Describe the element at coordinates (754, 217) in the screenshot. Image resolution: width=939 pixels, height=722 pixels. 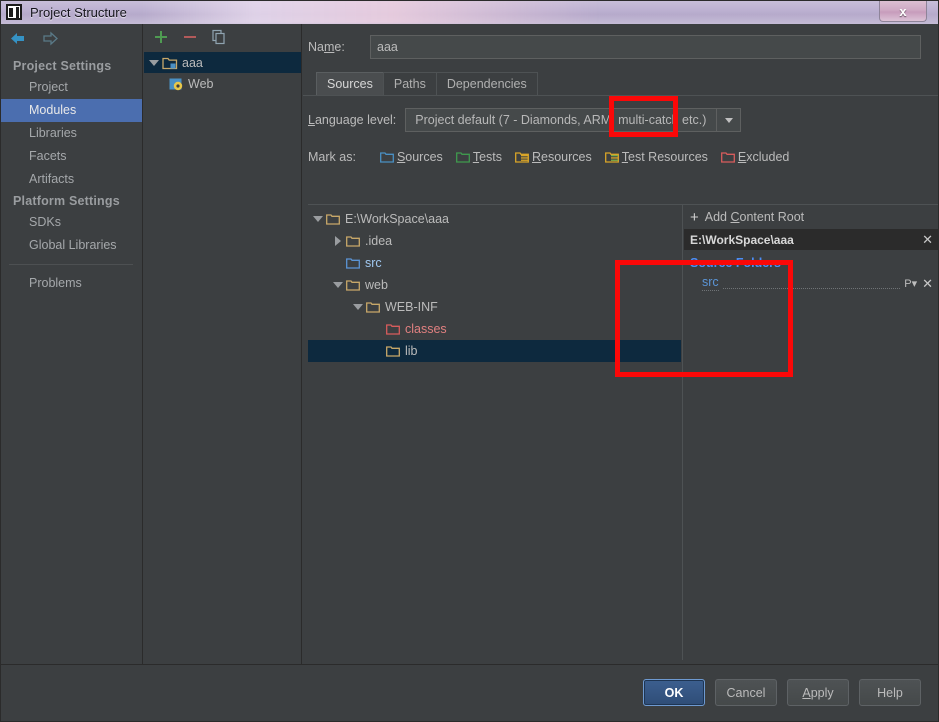
I see `add-content-root-label: Add Content Root` at that location.